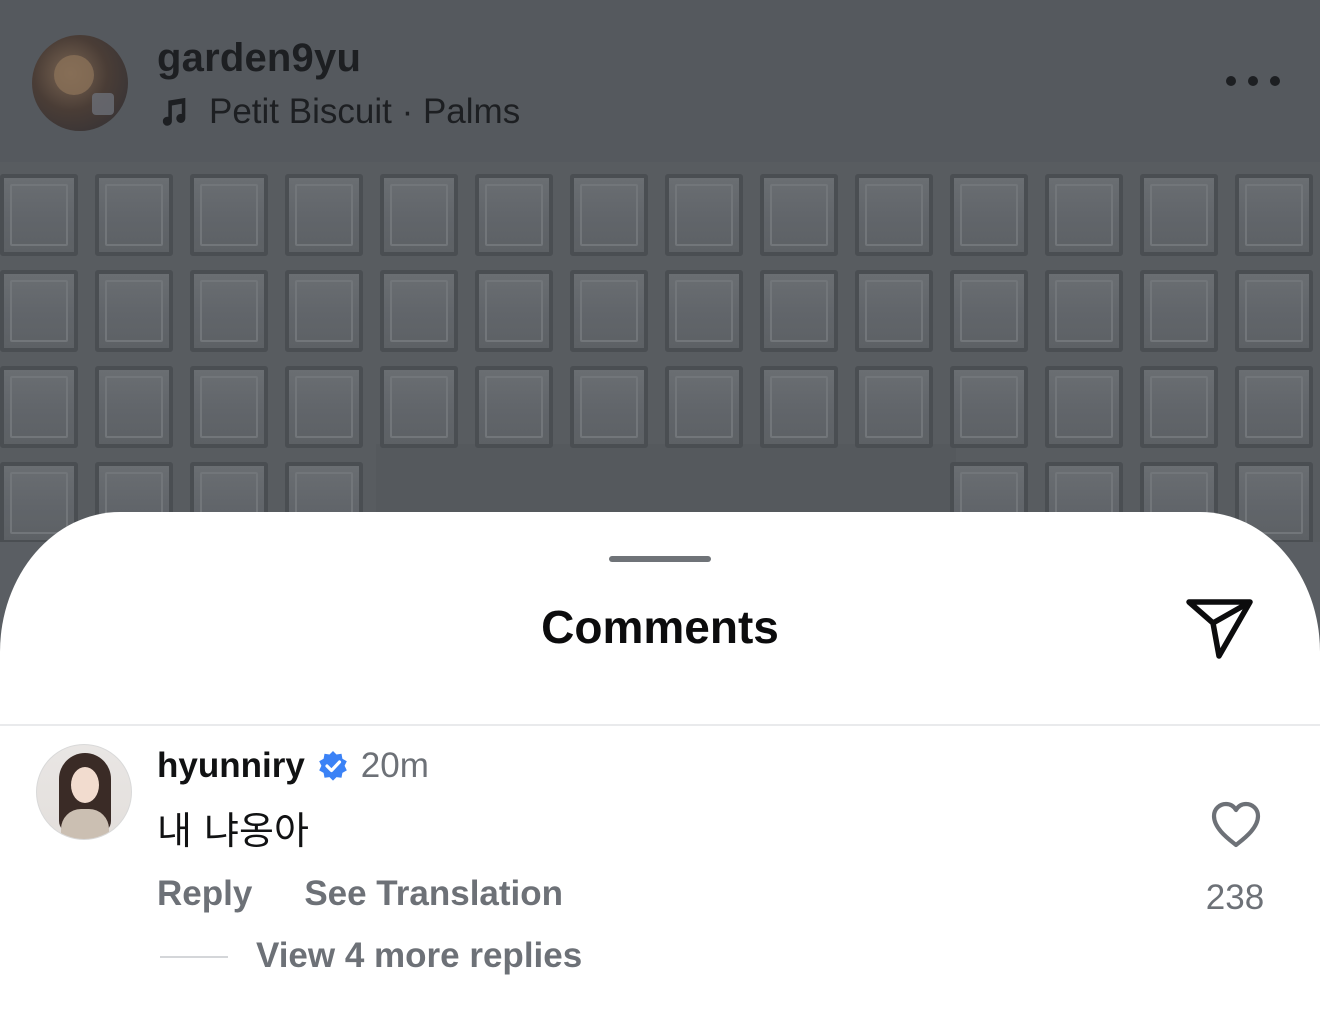 The image size is (1320, 1016). What do you see at coordinates (1235, 897) in the screenshot?
I see `like-count: 238` at bounding box center [1235, 897].